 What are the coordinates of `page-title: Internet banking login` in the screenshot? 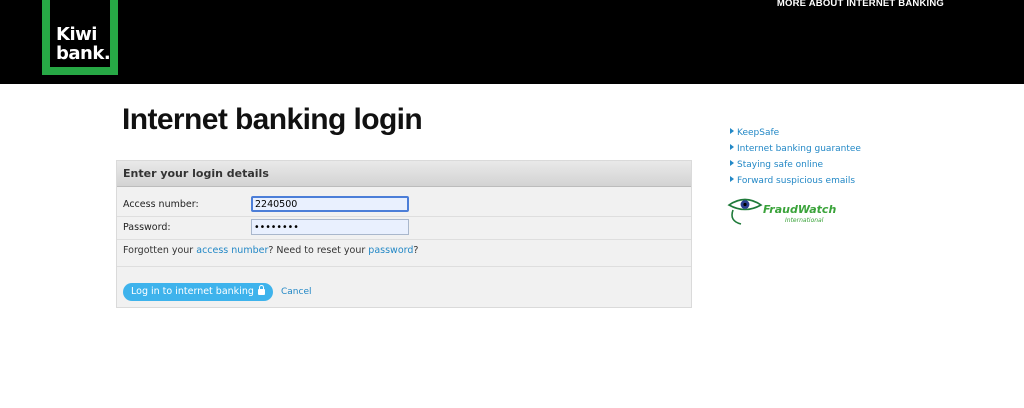 It's located at (272, 119).